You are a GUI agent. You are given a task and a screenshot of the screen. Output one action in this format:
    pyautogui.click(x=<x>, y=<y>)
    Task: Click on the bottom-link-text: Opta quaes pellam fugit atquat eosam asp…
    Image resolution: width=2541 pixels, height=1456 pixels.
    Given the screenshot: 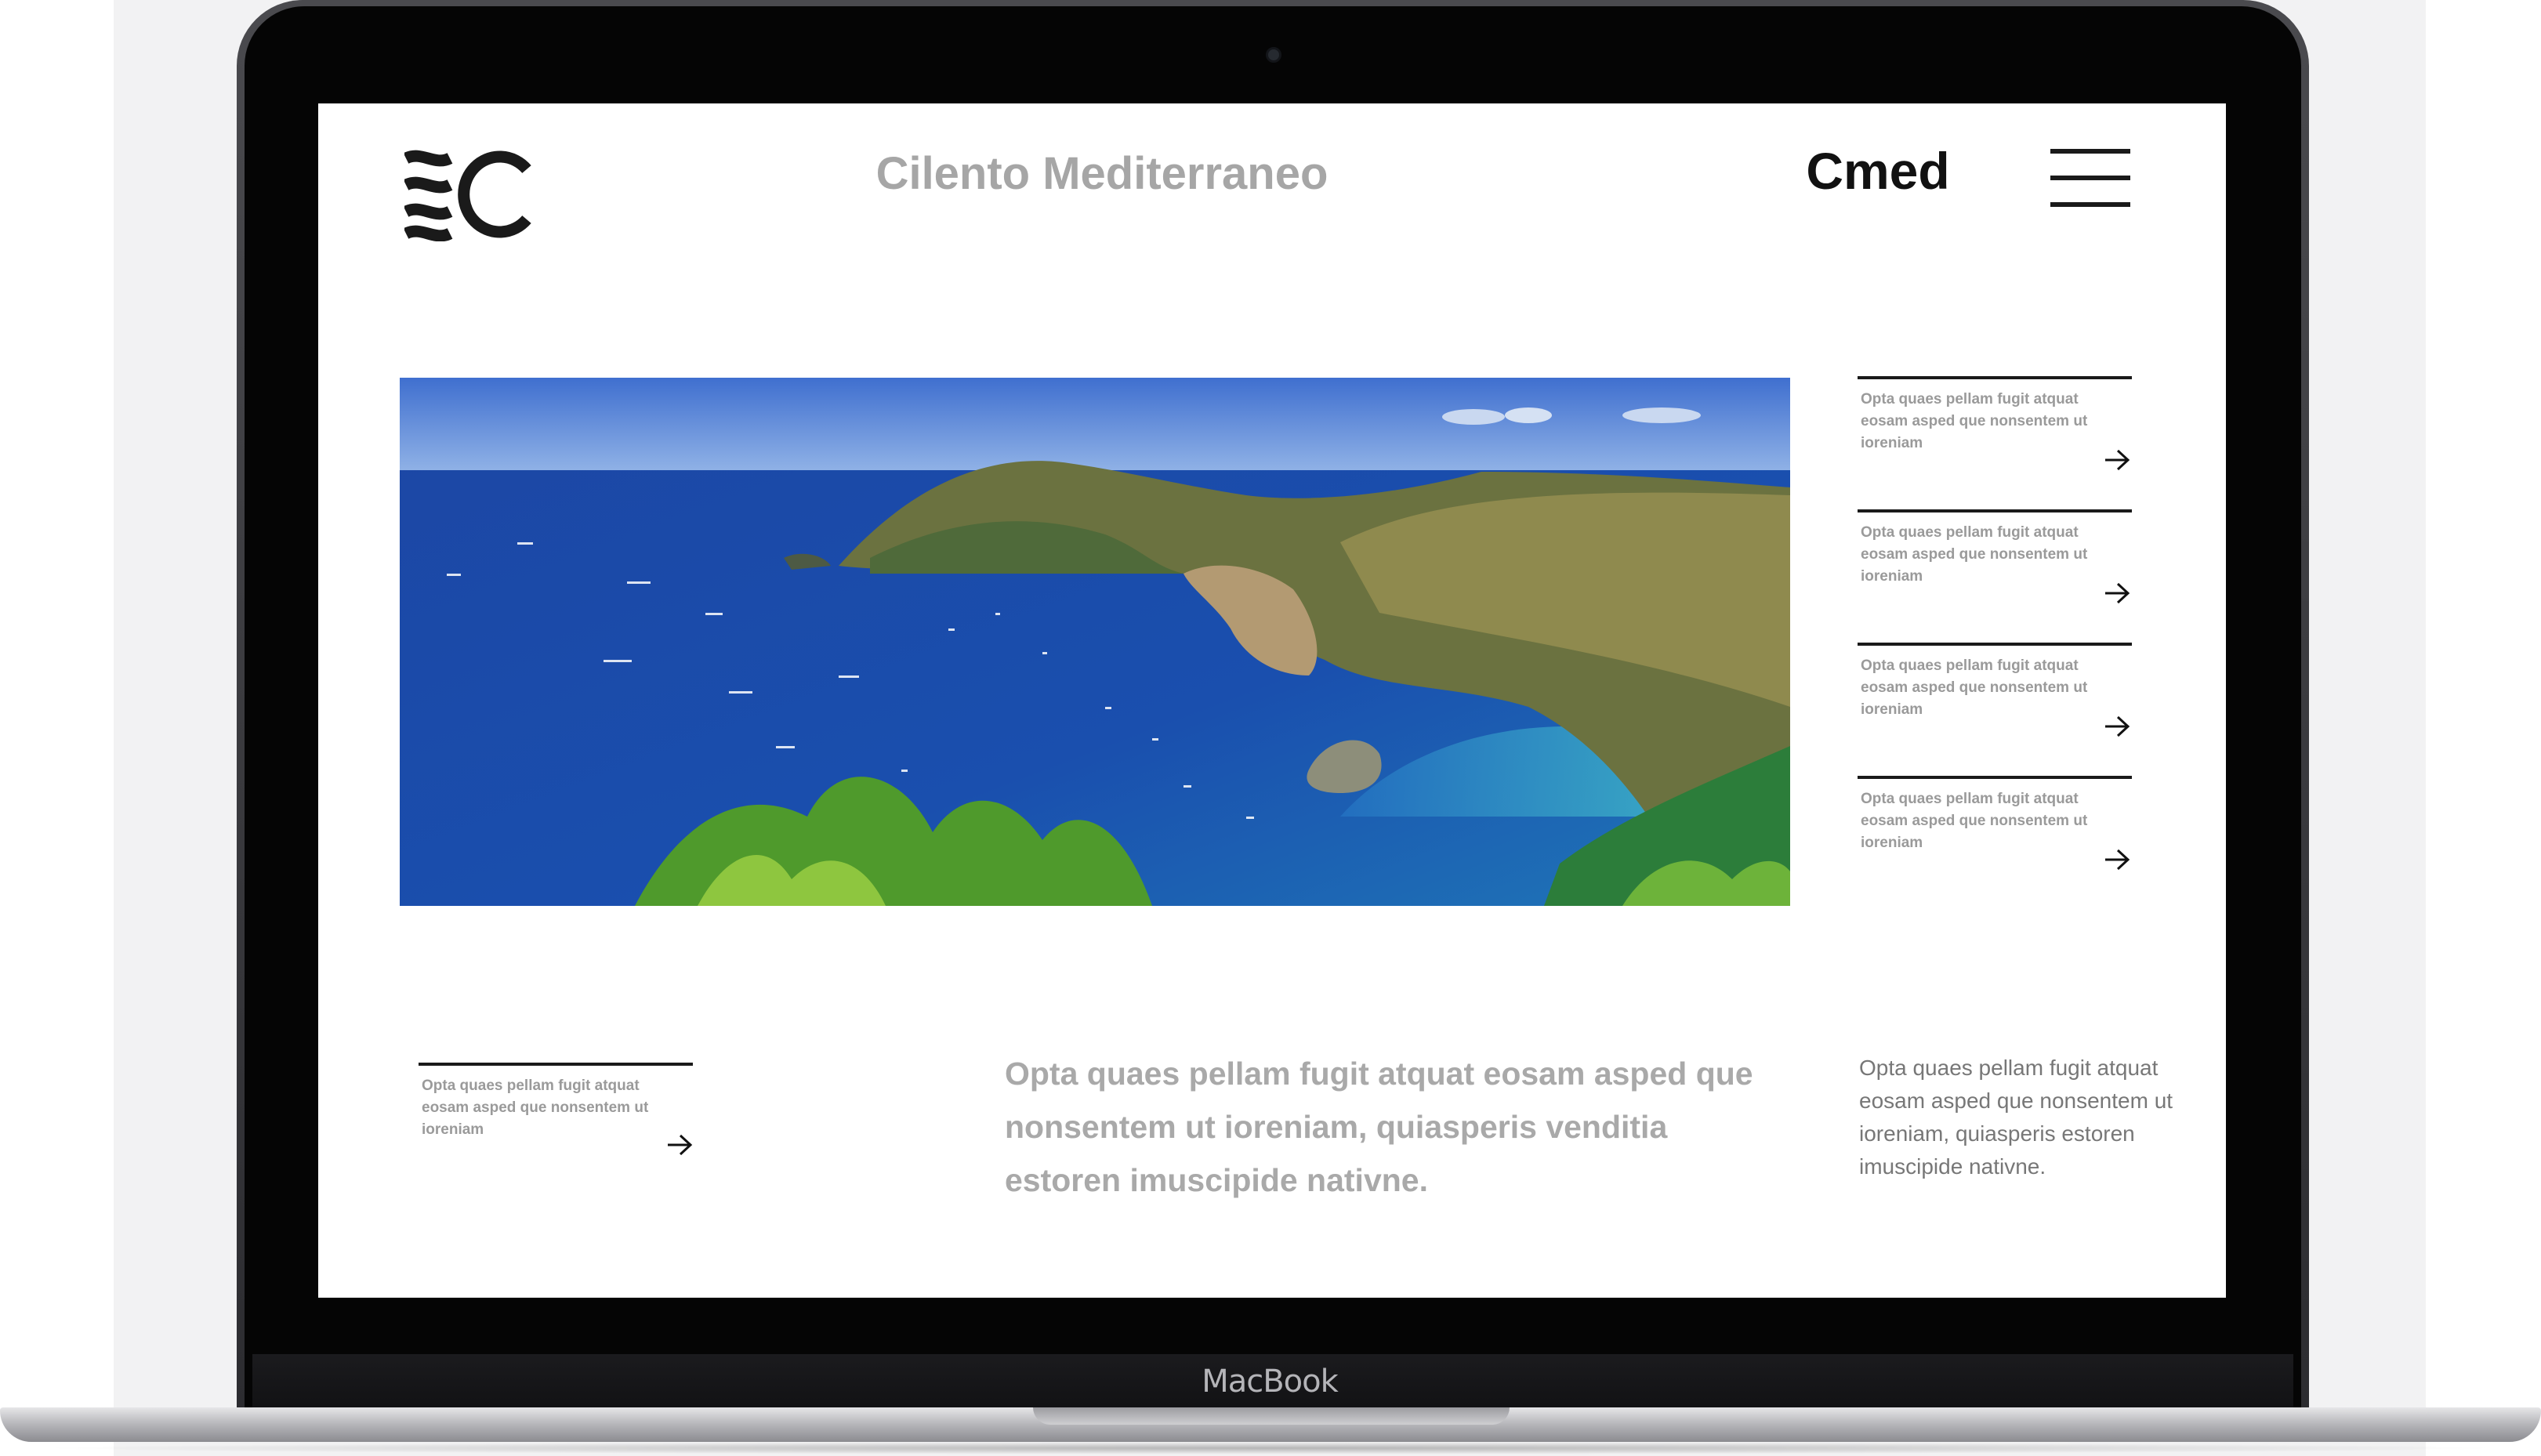 What is the action you would take?
    pyautogui.click(x=535, y=1108)
    